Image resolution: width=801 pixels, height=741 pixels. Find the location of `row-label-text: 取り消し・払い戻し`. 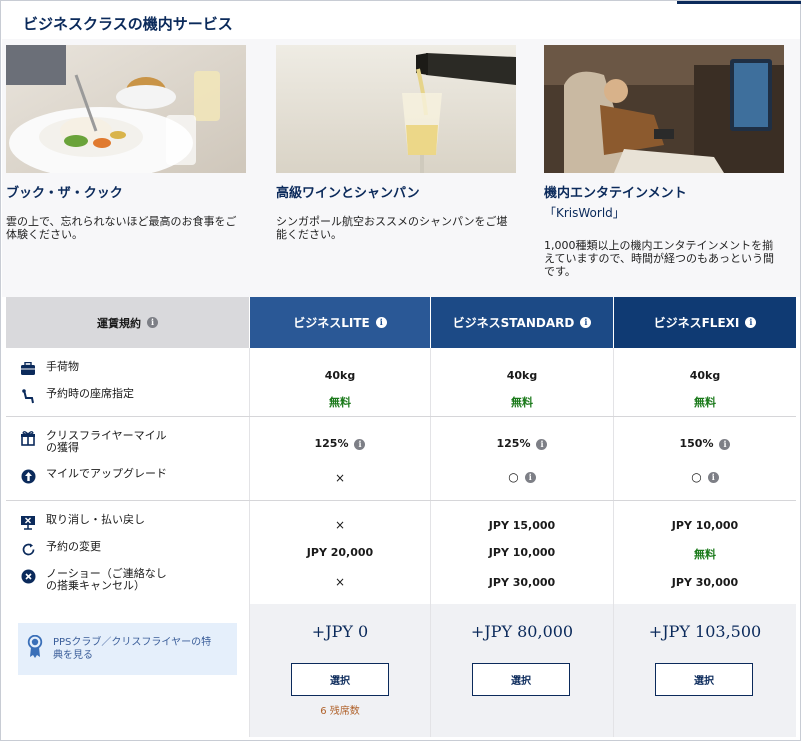

row-label-text: 取り消し・払い戻し is located at coordinates (95, 519).